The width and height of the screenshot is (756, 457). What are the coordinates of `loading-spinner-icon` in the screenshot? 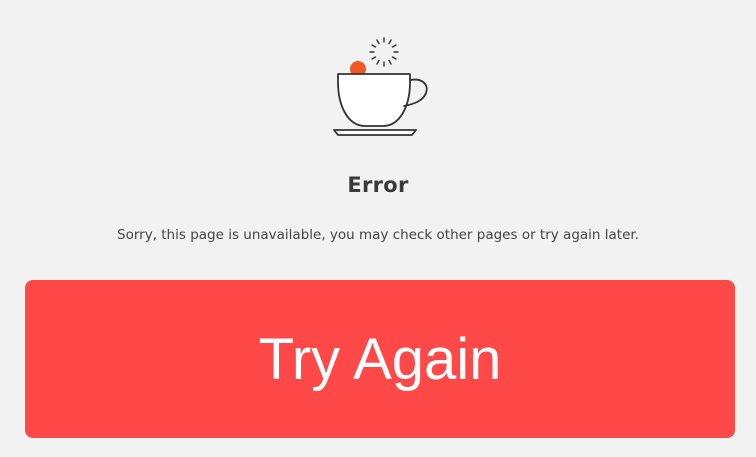 It's located at (384, 52).